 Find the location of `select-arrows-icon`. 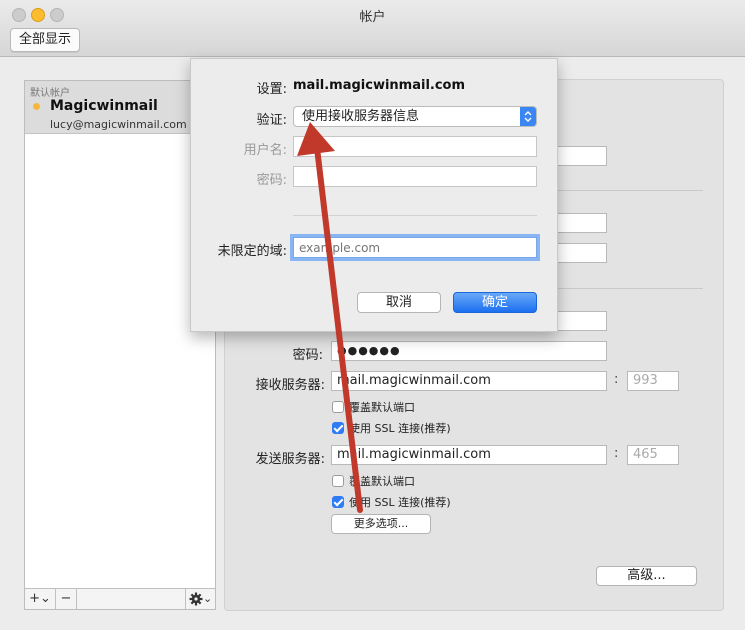

select-arrows-icon is located at coordinates (528, 116).